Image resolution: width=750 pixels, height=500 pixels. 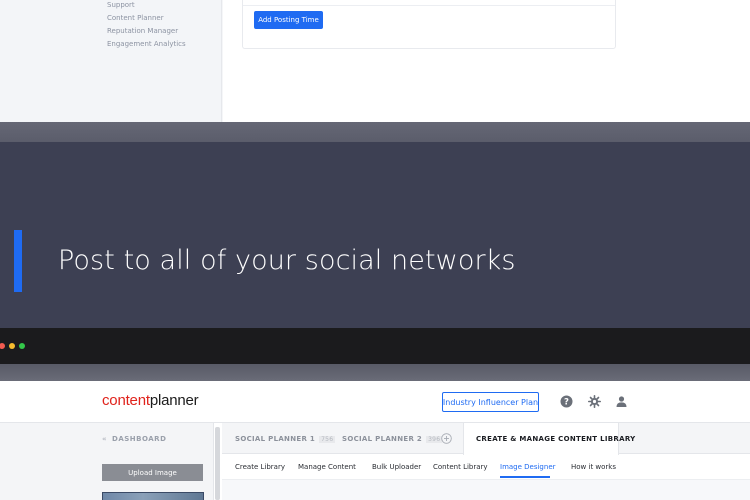 What do you see at coordinates (135, 18) in the screenshot?
I see `sidebar-link-content-planner: Content Planner` at bounding box center [135, 18].